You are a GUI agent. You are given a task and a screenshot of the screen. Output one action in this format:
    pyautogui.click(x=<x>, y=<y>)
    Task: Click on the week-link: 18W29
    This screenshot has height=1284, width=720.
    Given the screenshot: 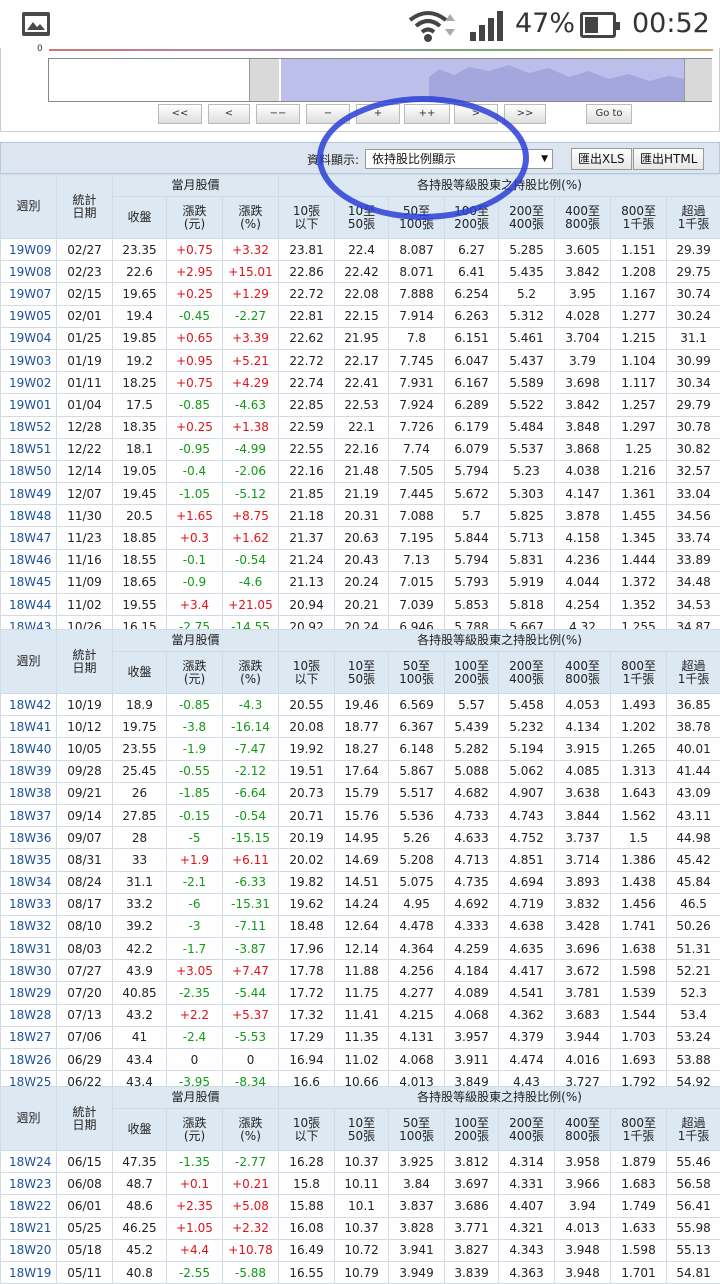 What is the action you would take?
    pyautogui.click(x=29, y=993)
    